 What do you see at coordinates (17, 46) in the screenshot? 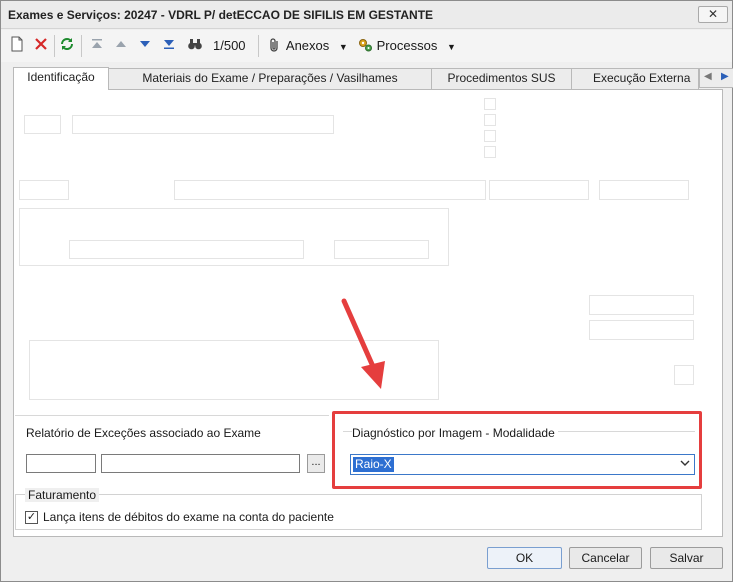
I see `new-icon` at bounding box center [17, 46].